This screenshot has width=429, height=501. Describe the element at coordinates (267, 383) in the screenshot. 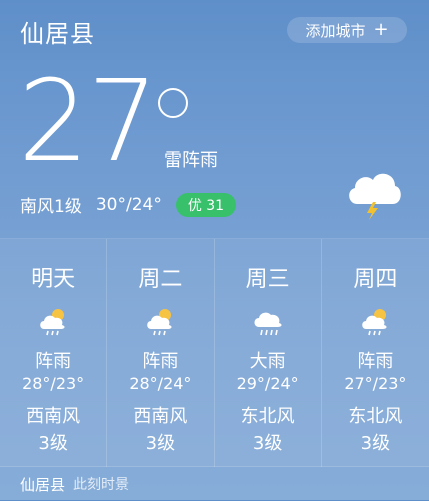

I see `forecast-temp: 29°/24°` at that location.